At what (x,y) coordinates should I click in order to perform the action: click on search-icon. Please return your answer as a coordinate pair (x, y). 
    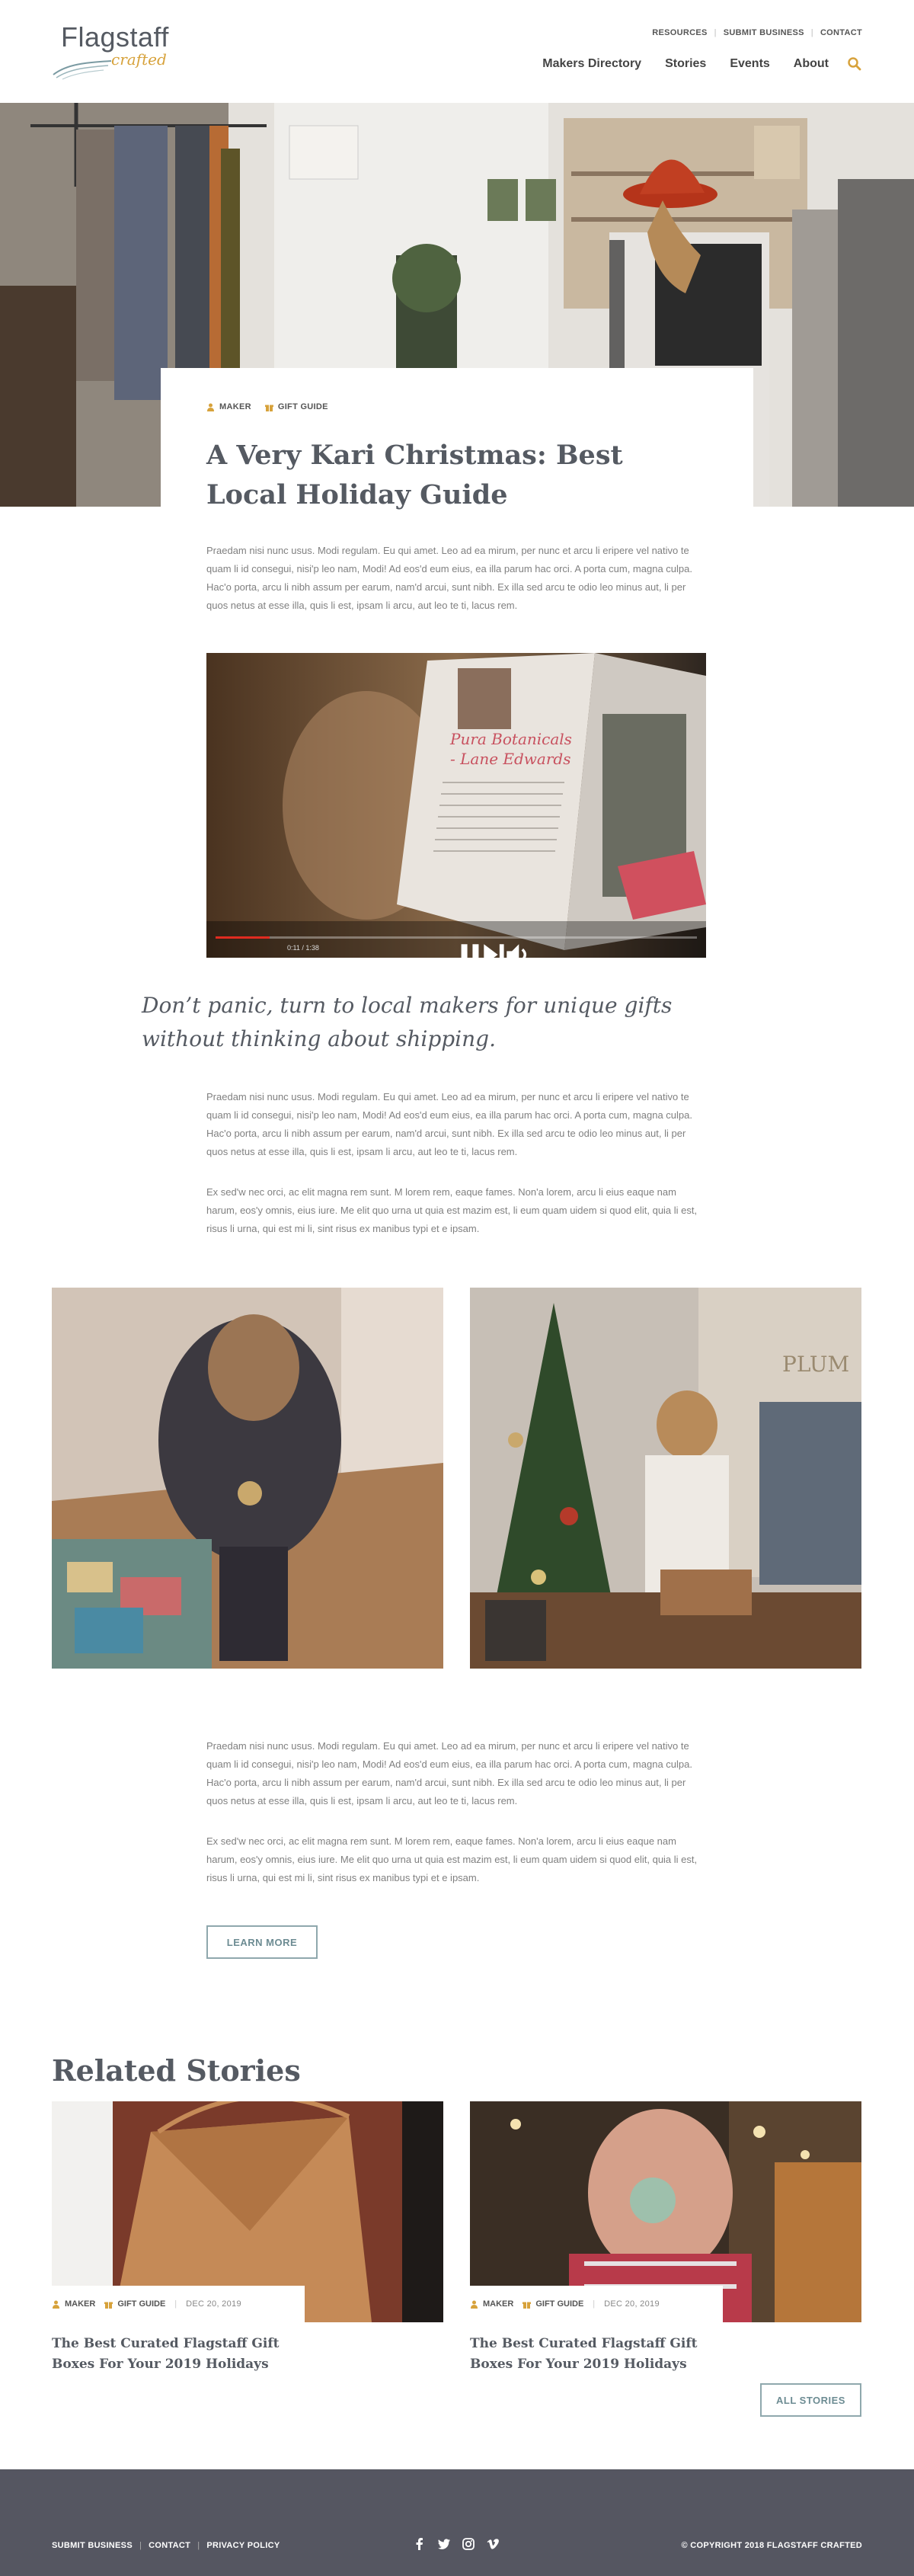
    Looking at the image, I should click on (855, 64).